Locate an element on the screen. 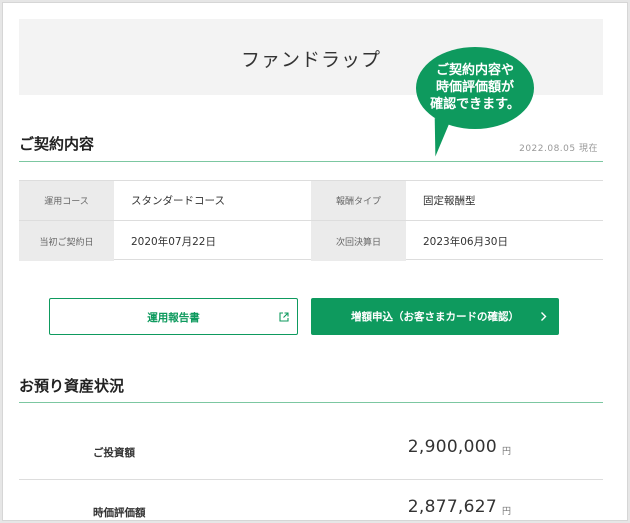 This screenshot has width=630, height=523. chevron-right-icon is located at coordinates (544, 316).